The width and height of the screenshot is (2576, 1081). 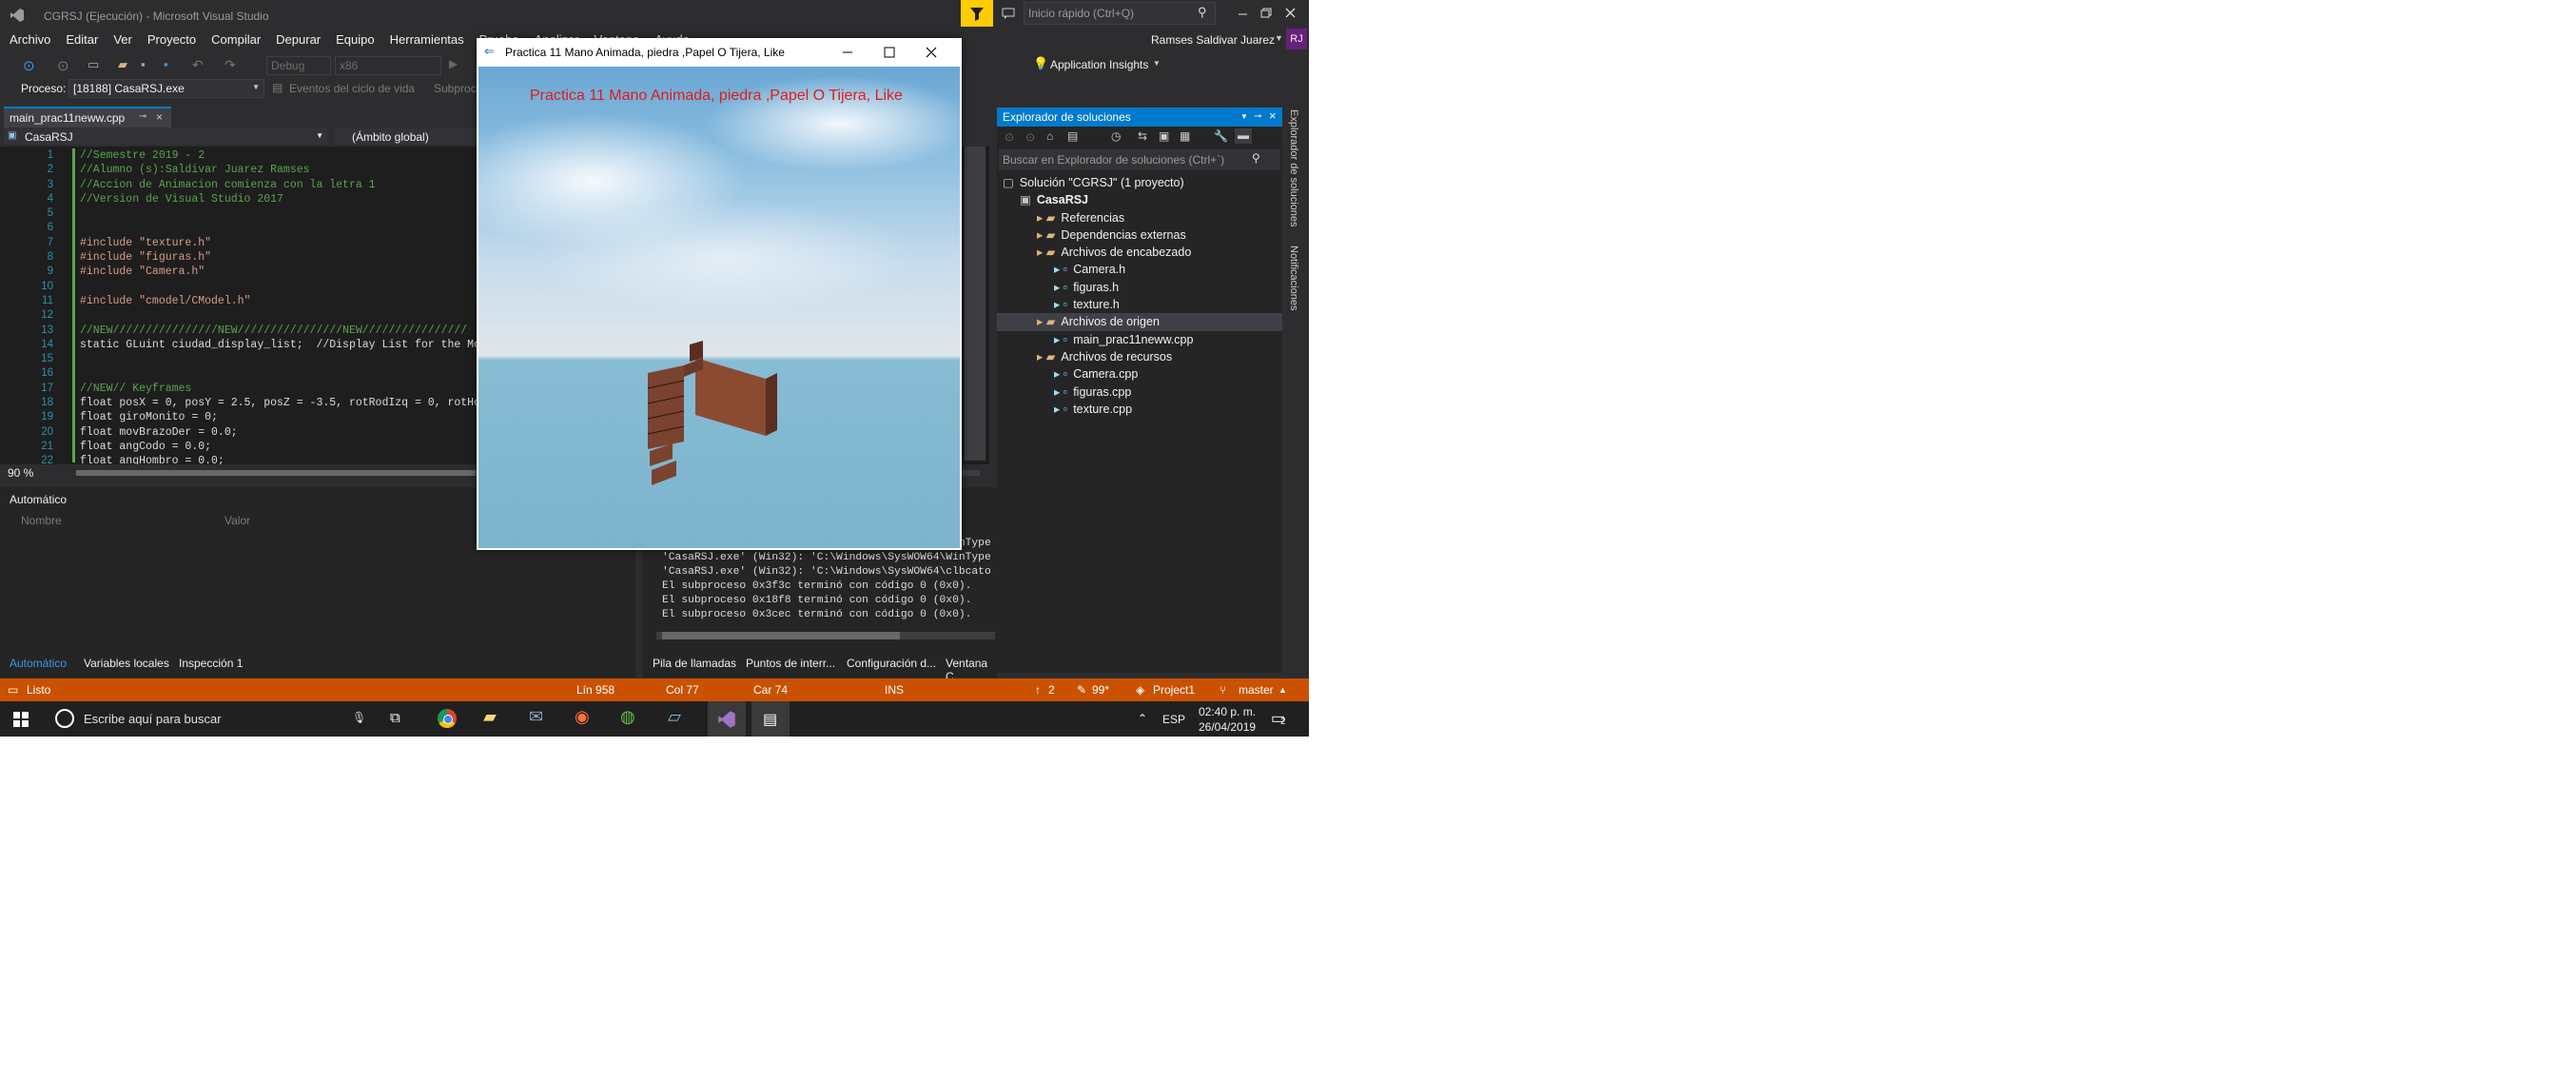 I want to click on menu-archivo: Archivo, so click(x=29, y=39).